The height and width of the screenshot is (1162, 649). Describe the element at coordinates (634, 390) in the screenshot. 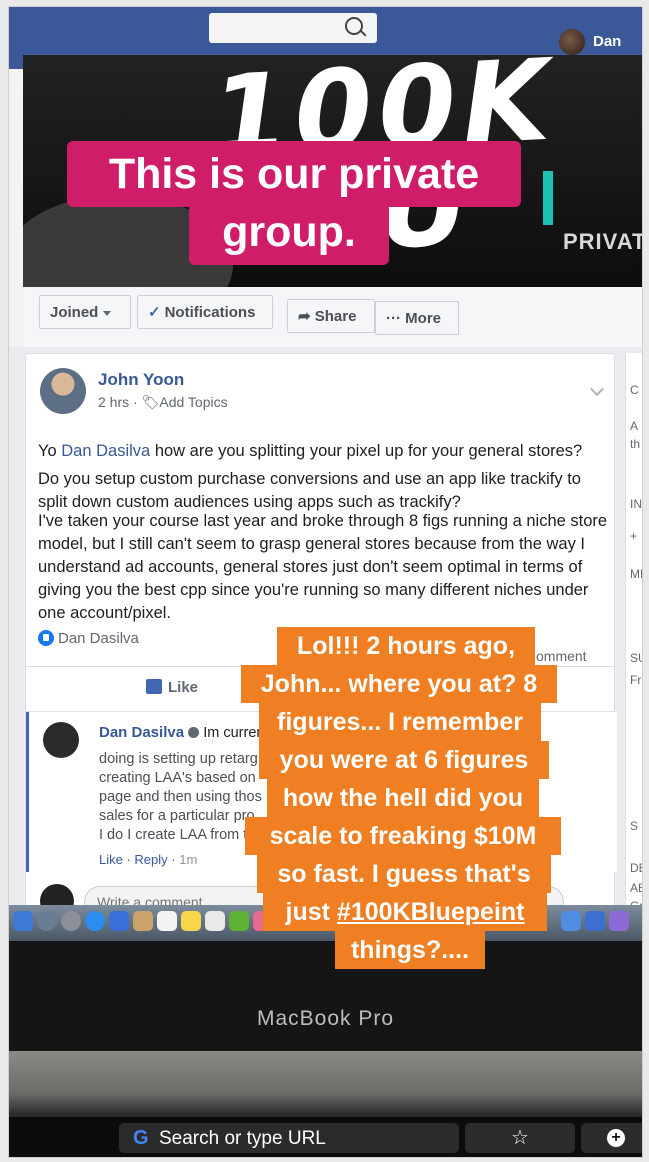

I see `sidebar-text-0: C` at that location.